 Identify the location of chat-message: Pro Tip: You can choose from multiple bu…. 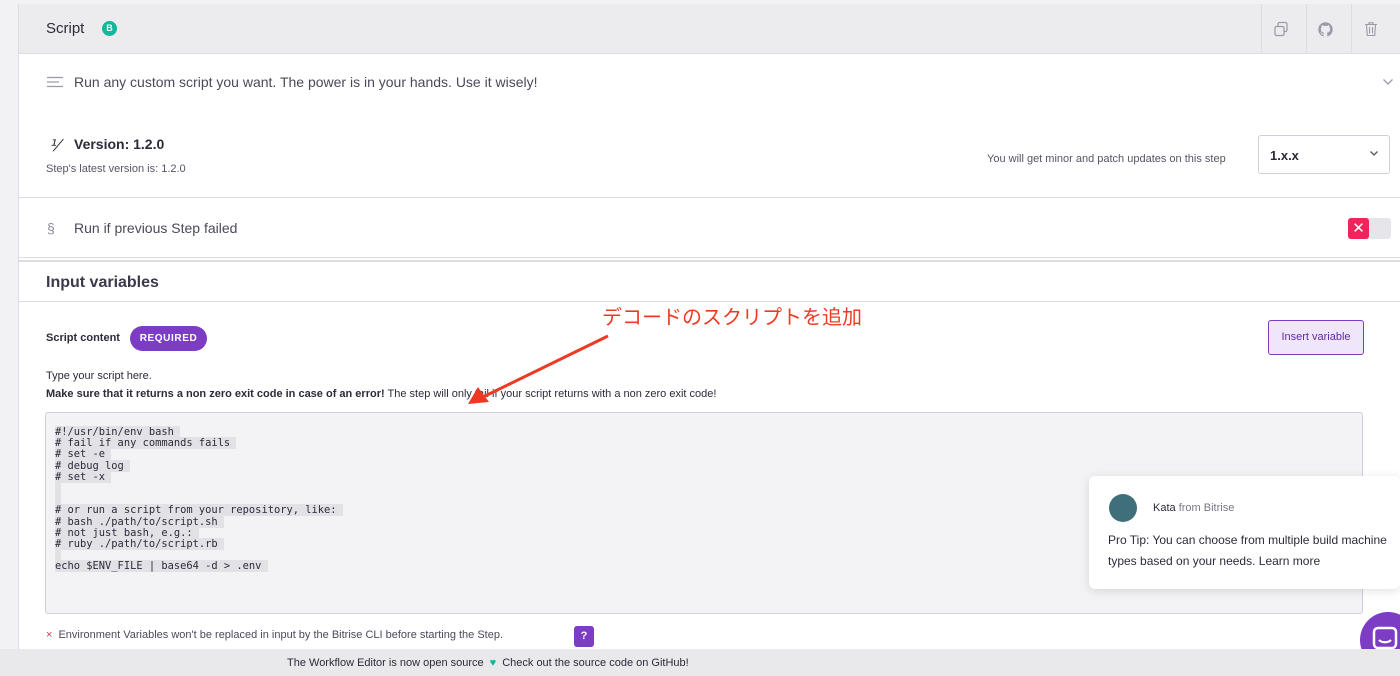
(1247, 550).